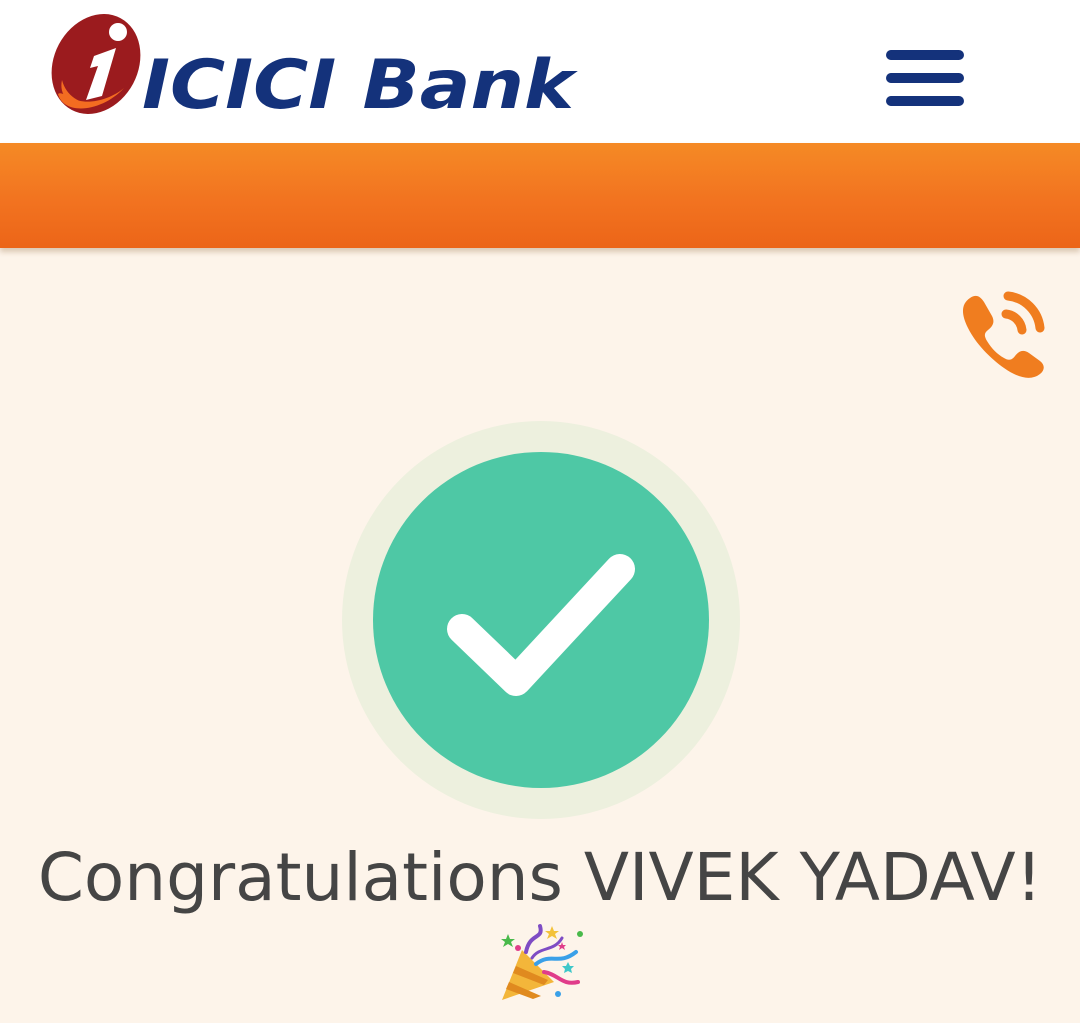  Describe the element at coordinates (542, 962) in the screenshot. I see `party-popper-icon: 🎉` at that location.